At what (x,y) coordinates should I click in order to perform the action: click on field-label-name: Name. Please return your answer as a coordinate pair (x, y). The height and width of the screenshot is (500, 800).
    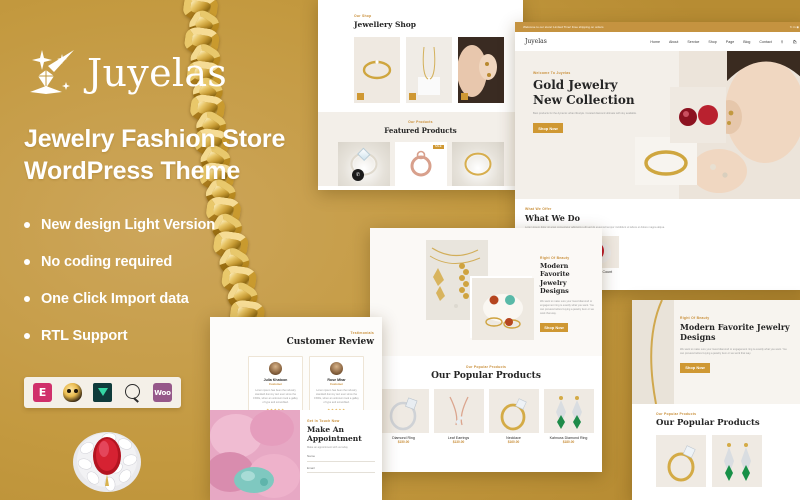
    Looking at the image, I should click on (311, 456).